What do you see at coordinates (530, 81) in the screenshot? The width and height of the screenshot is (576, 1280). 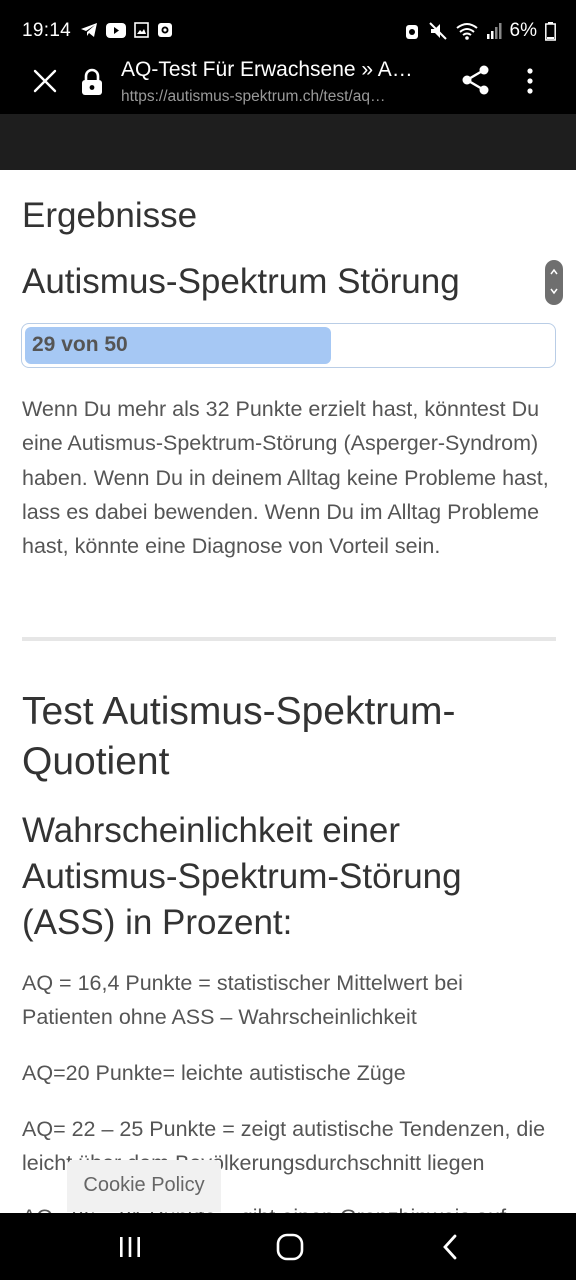 I see `more-menu-icon` at bounding box center [530, 81].